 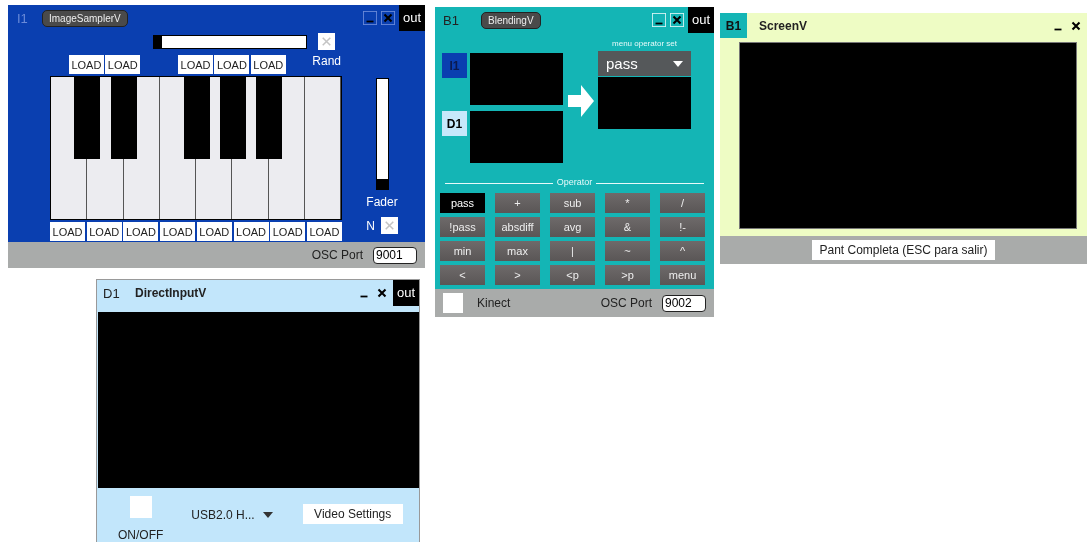 What do you see at coordinates (572, 275) in the screenshot?
I see `operator-button: <p` at bounding box center [572, 275].